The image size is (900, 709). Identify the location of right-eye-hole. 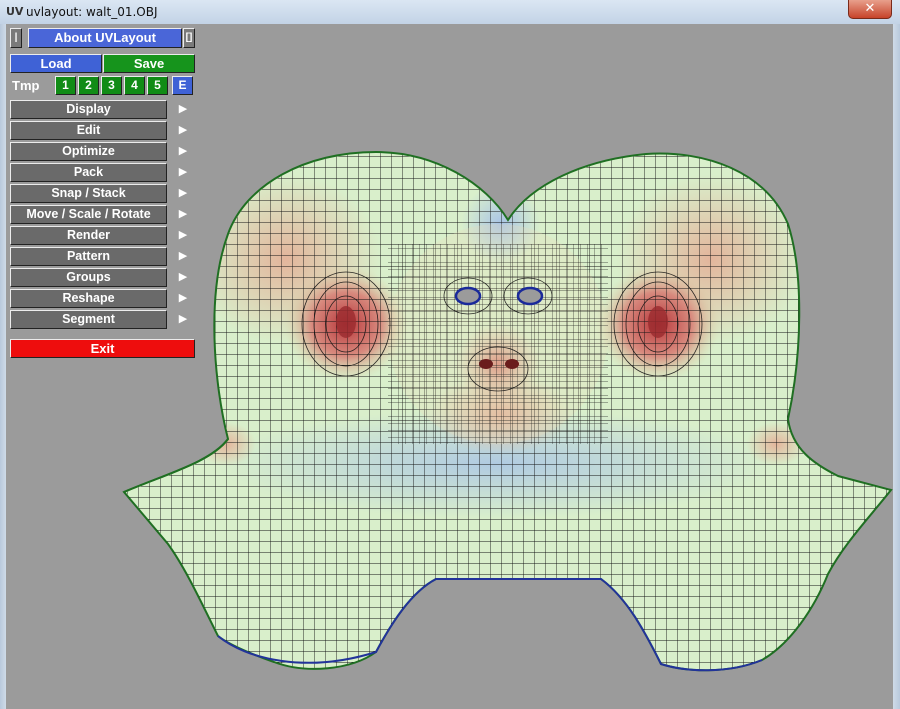
(530, 296).